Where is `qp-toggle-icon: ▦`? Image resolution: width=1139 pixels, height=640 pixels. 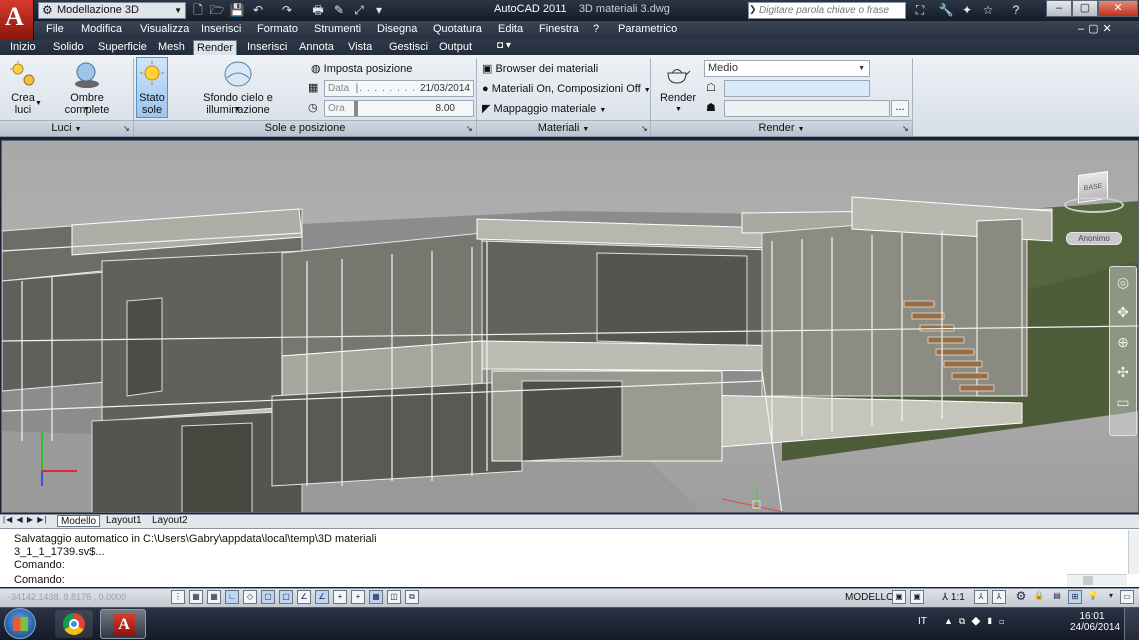
qp-toggle-icon: ▦ is located at coordinates (376, 597).